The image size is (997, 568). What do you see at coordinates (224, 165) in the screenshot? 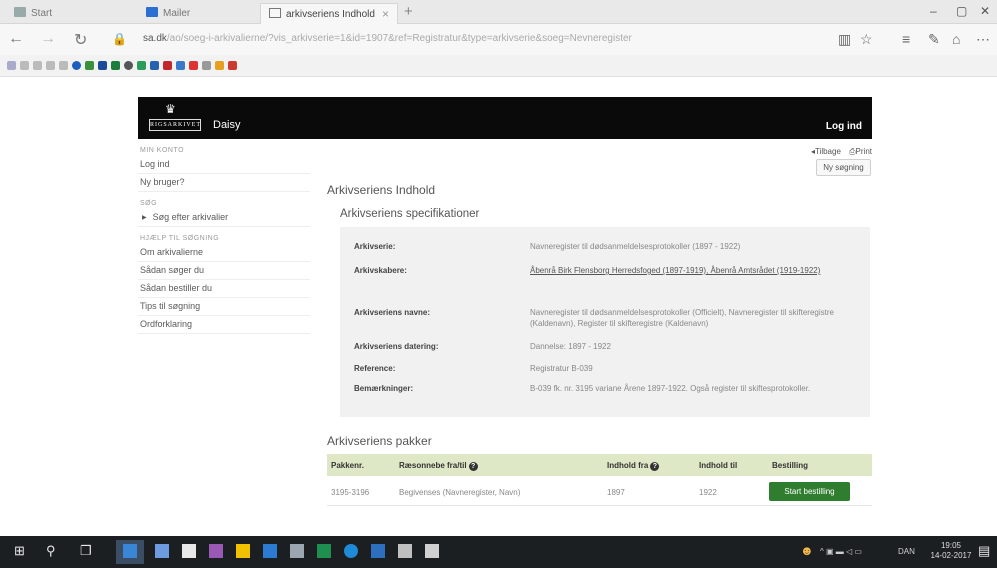
I see `sidebar-item-login: Log ind` at bounding box center [224, 165].